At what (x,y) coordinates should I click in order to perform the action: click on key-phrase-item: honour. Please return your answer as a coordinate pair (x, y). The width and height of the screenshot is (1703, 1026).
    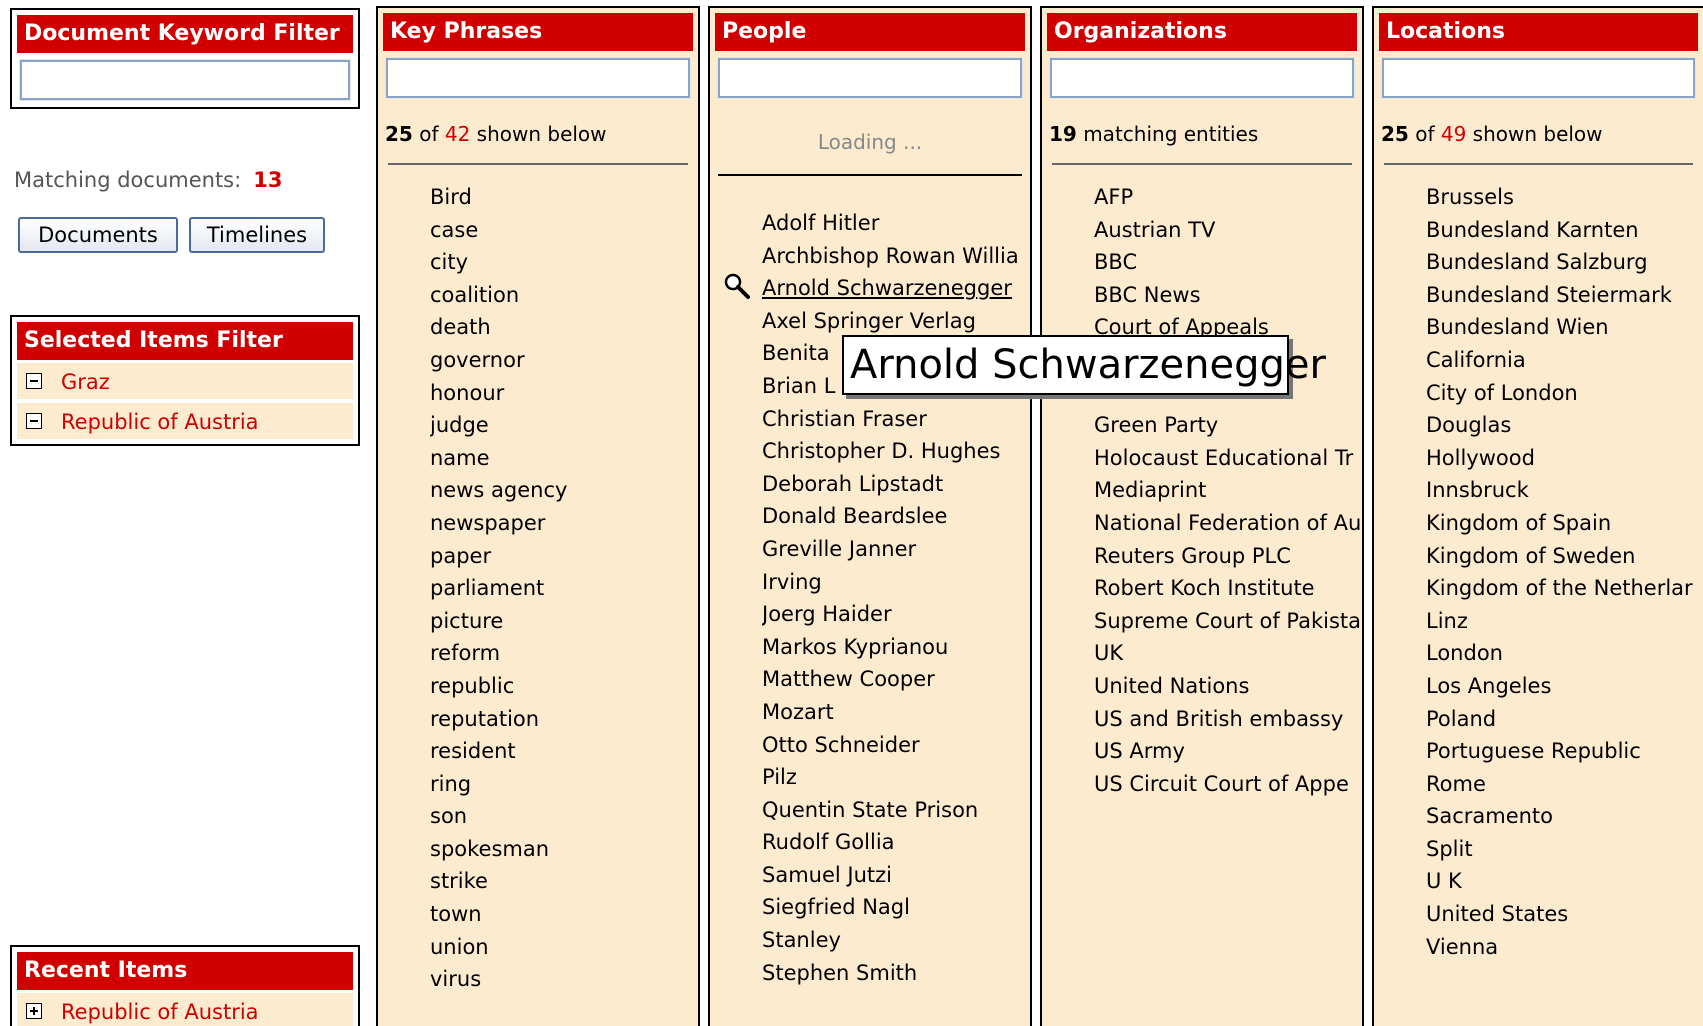
    Looking at the image, I should click on (564, 396).